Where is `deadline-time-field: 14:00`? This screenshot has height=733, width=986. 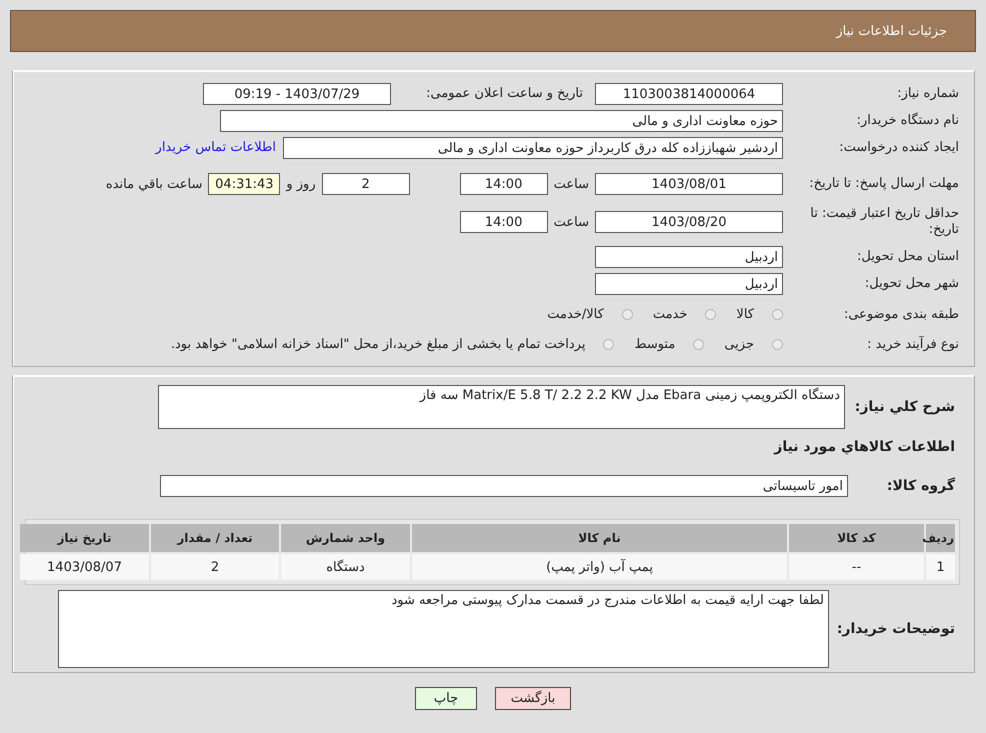 deadline-time-field: 14:00 is located at coordinates (504, 184).